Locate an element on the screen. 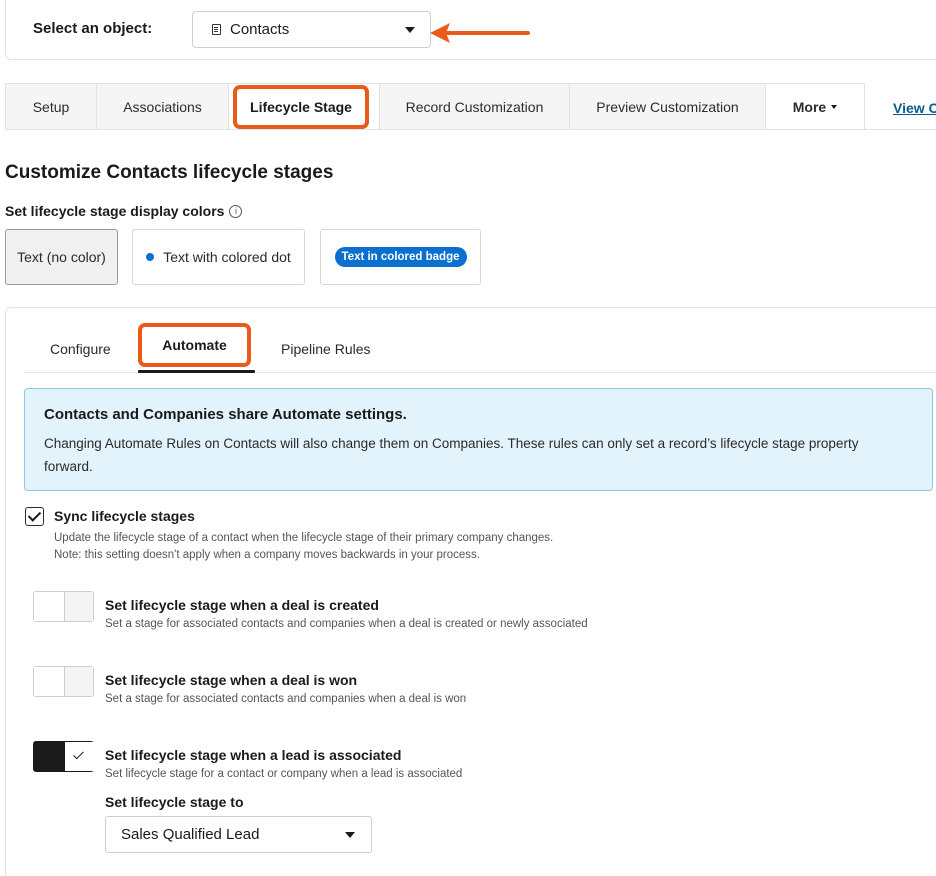 The height and width of the screenshot is (876, 936). subtab-pipeline-rules: Pipeline Rules is located at coordinates (326, 349).